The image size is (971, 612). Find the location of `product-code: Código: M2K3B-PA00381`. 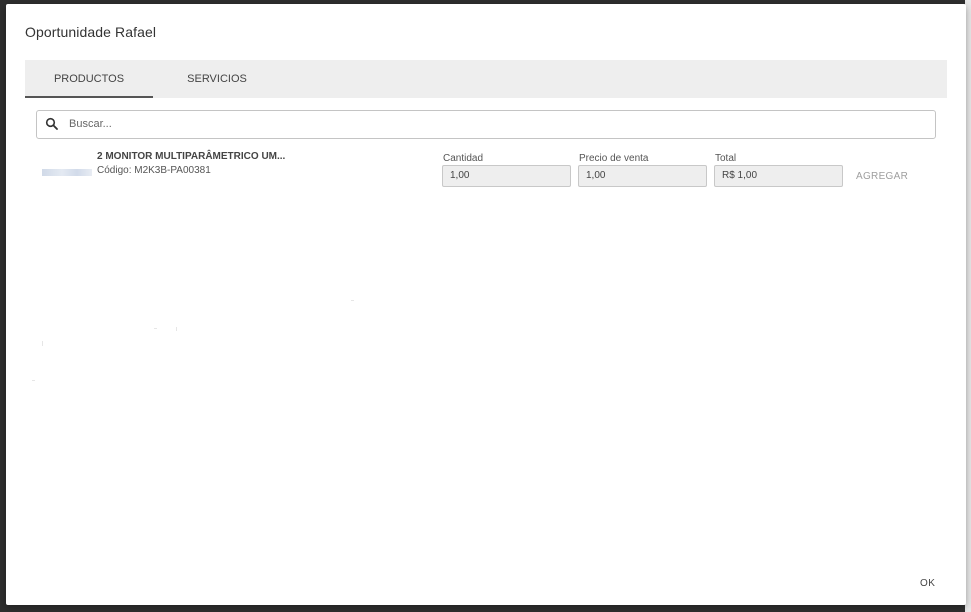

product-code: Código: M2K3B-PA00381 is located at coordinates (154, 170).